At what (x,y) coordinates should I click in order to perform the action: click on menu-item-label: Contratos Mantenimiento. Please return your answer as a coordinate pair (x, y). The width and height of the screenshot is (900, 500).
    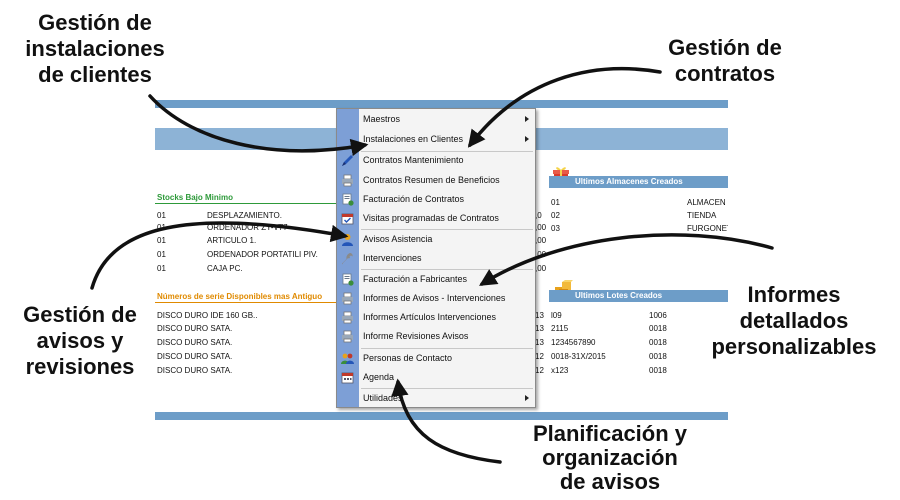
    Looking at the image, I should click on (413, 160).